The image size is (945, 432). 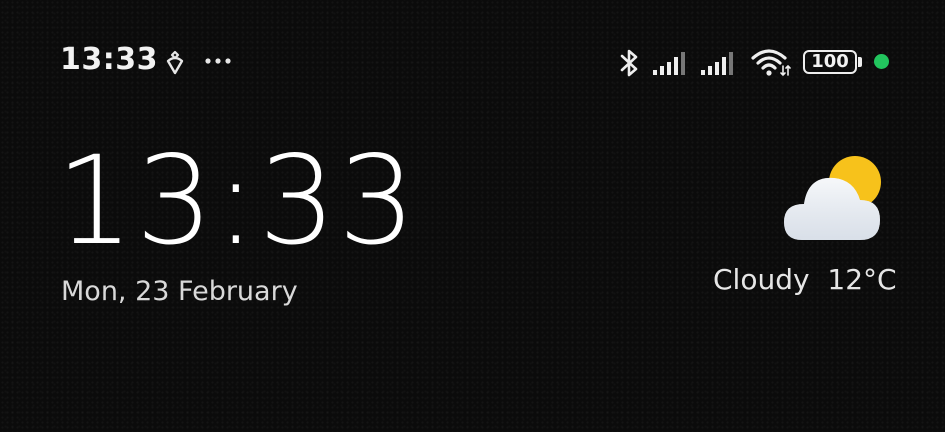 What do you see at coordinates (179, 291) in the screenshot?
I see `lockscreen-date: Mon, 23 February` at bounding box center [179, 291].